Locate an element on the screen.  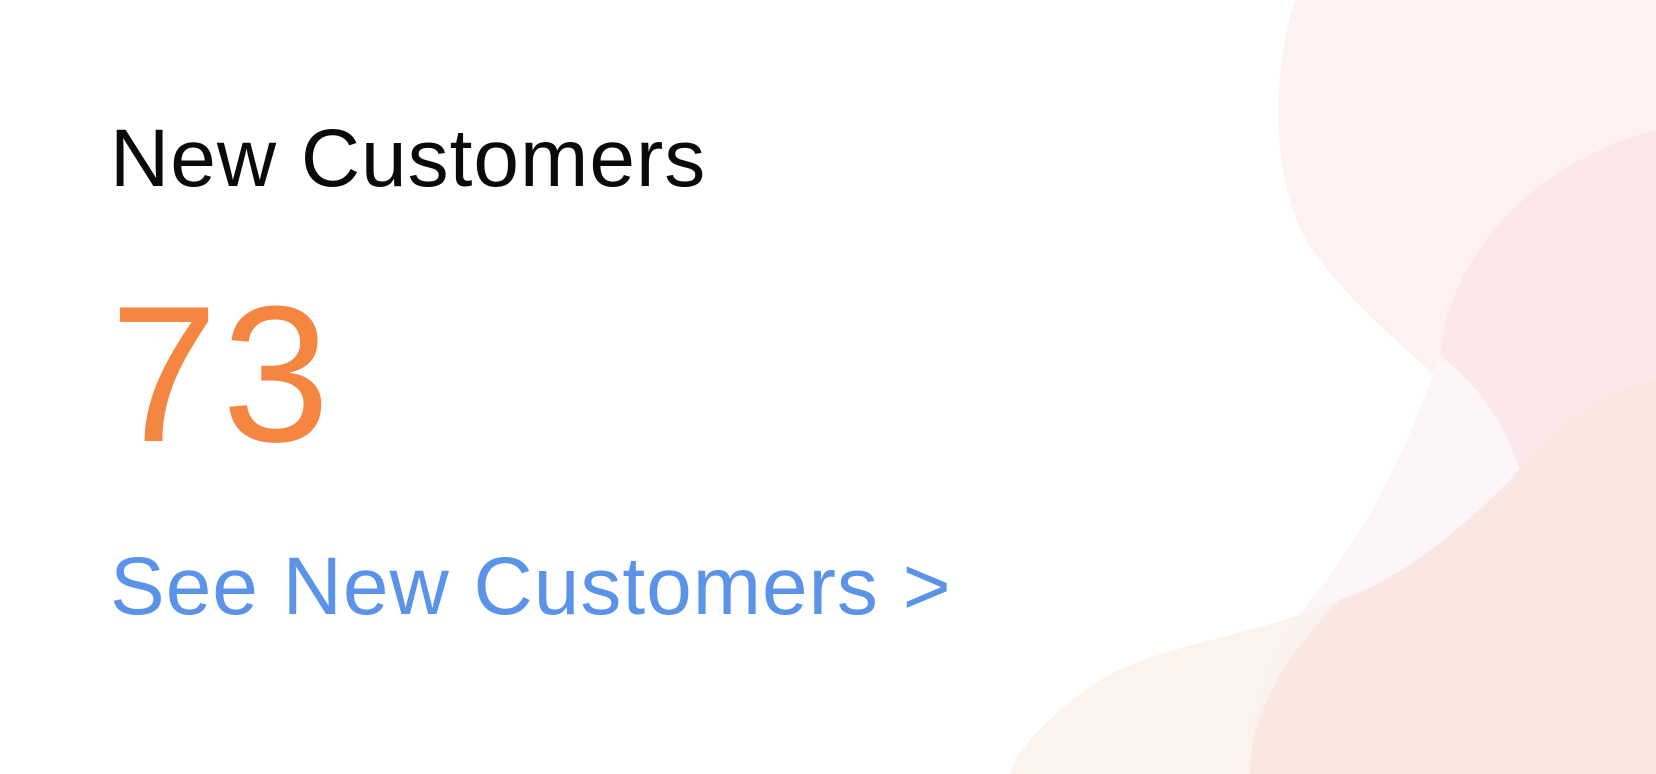
new-customers-count: 73 is located at coordinates (222, 374).